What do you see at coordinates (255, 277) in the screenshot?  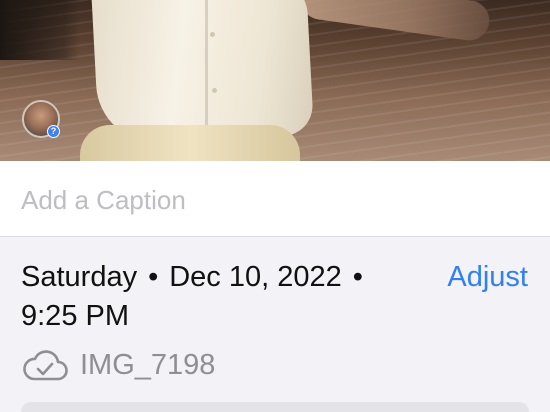 I see `date-label: Dec 10, 2022` at bounding box center [255, 277].